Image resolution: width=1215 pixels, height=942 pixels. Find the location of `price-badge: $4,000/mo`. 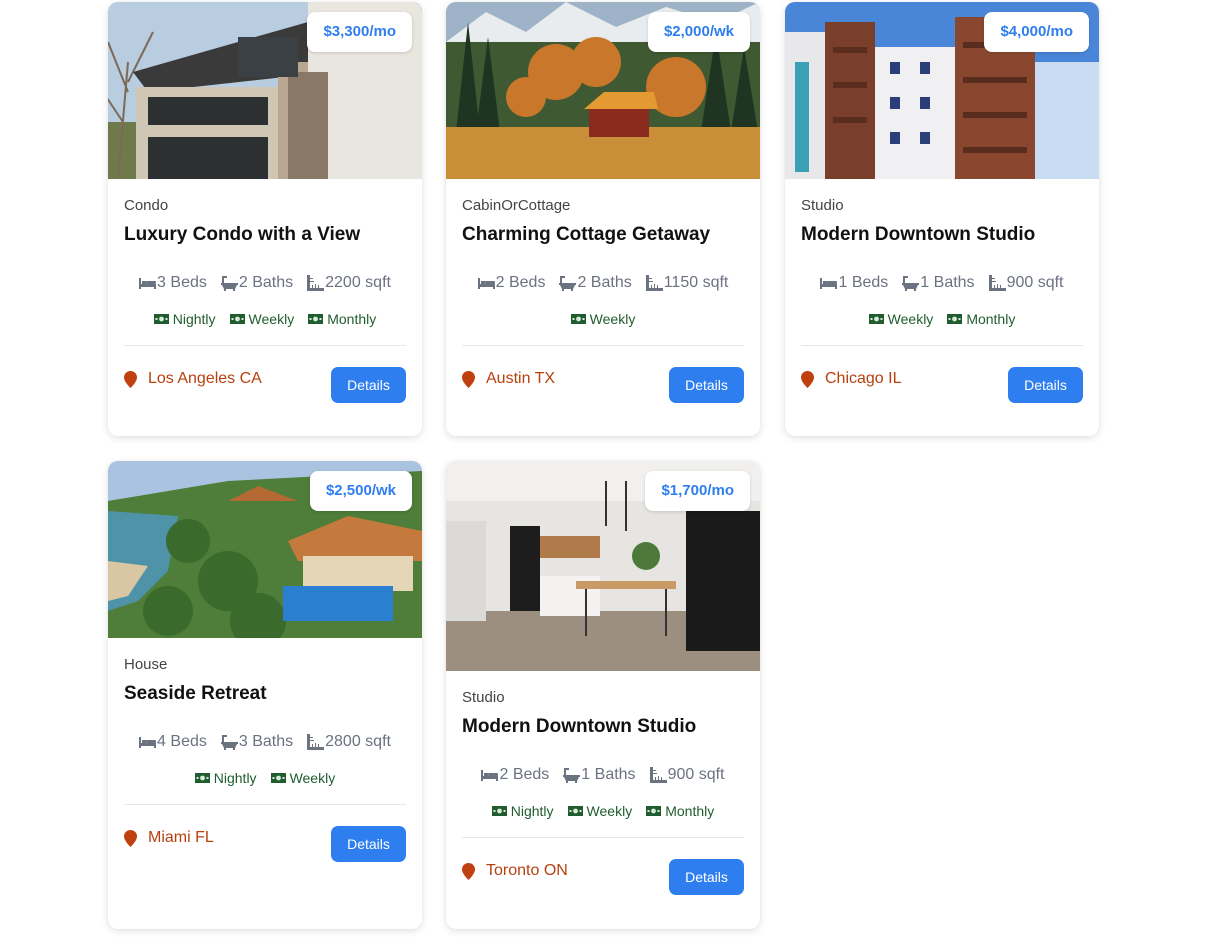

price-badge: $4,000/mo is located at coordinates (1036, 32).